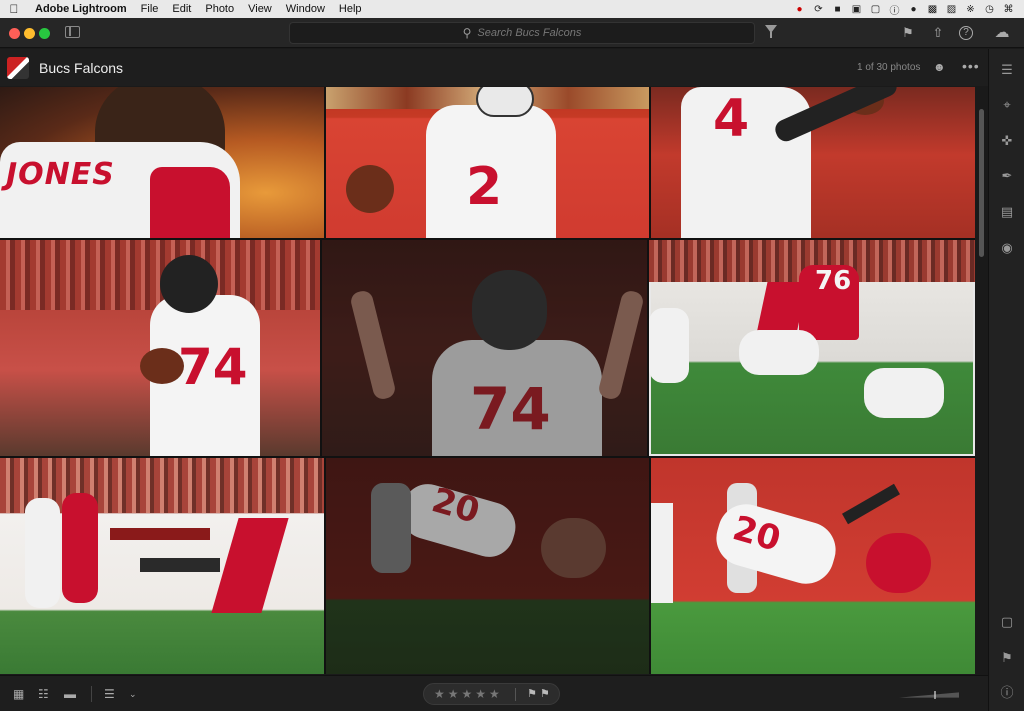  What do you see at coordinates (913, 9) in the screenshot?
I see `drop-tray-icon: ●` at bounding box center [913, 9].